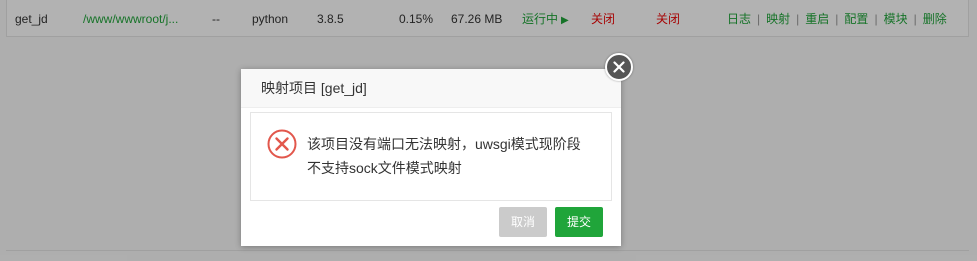 The height and width of the screenshot is (261, 977). Describe the element at coordinates (282, 145) in the screenshot. I see `error-circle-icon` at that location.